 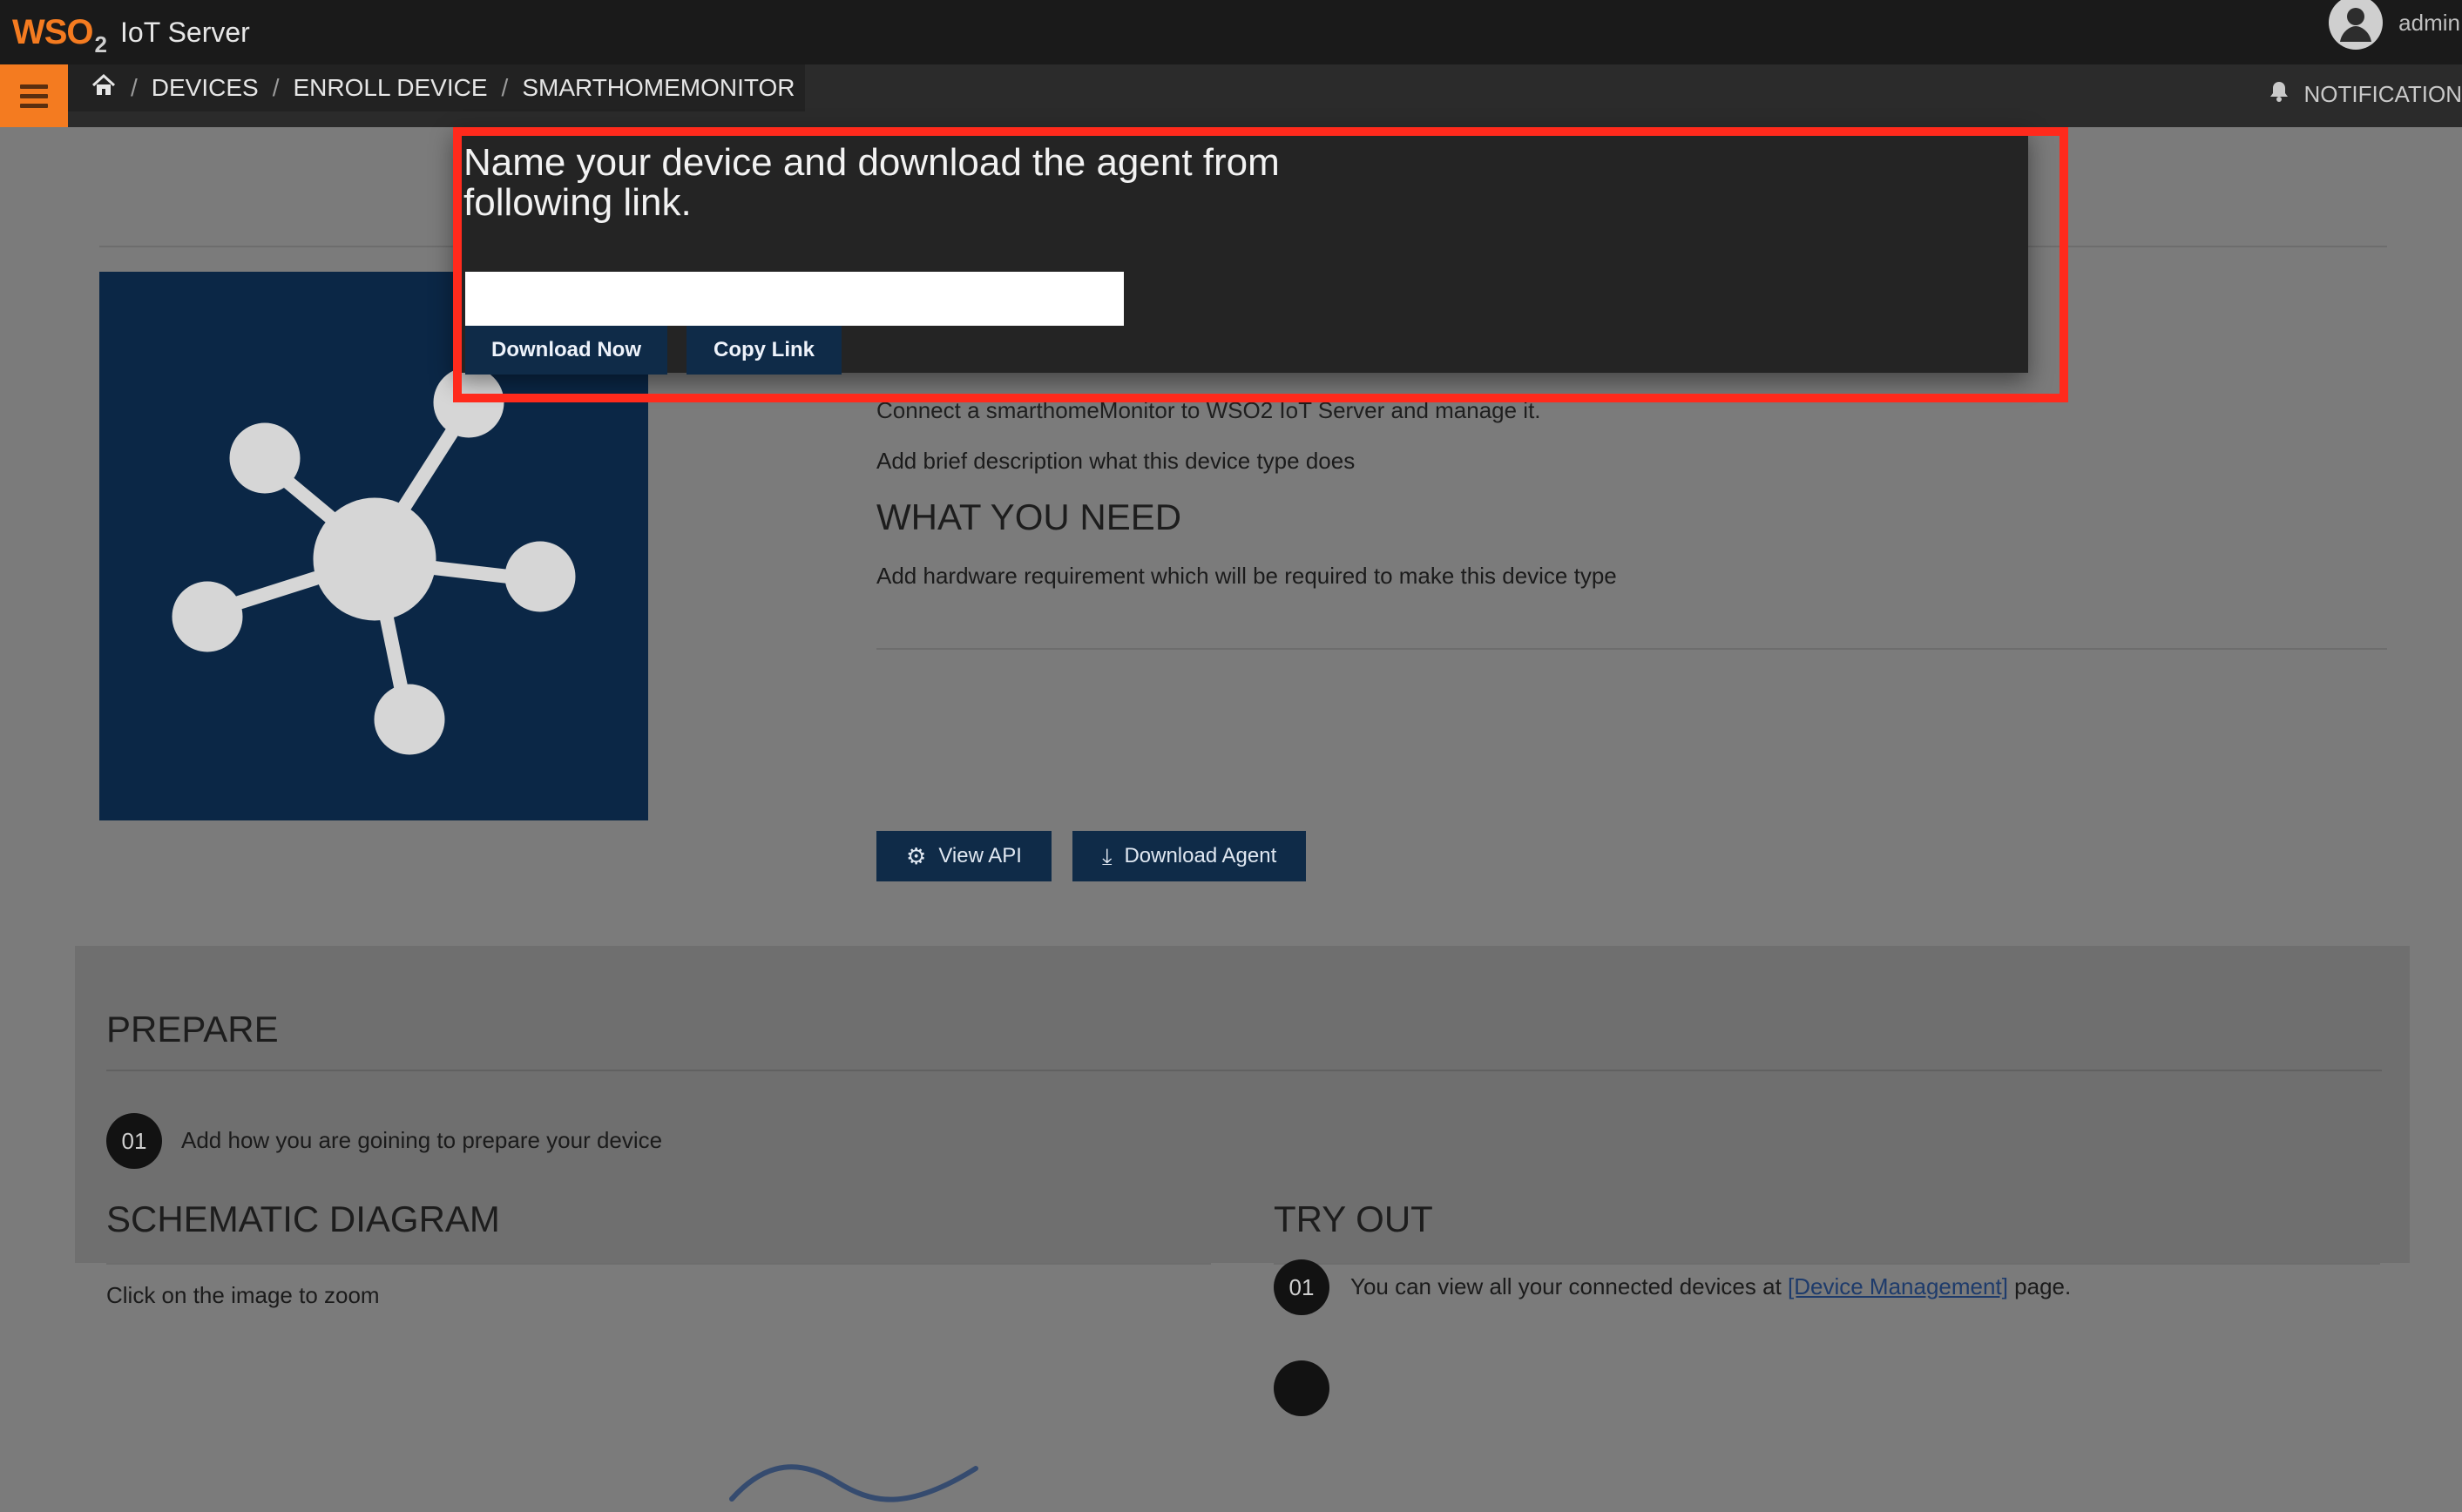 I want to click on download-now-button: Download Now, so click(x=566, y=350).